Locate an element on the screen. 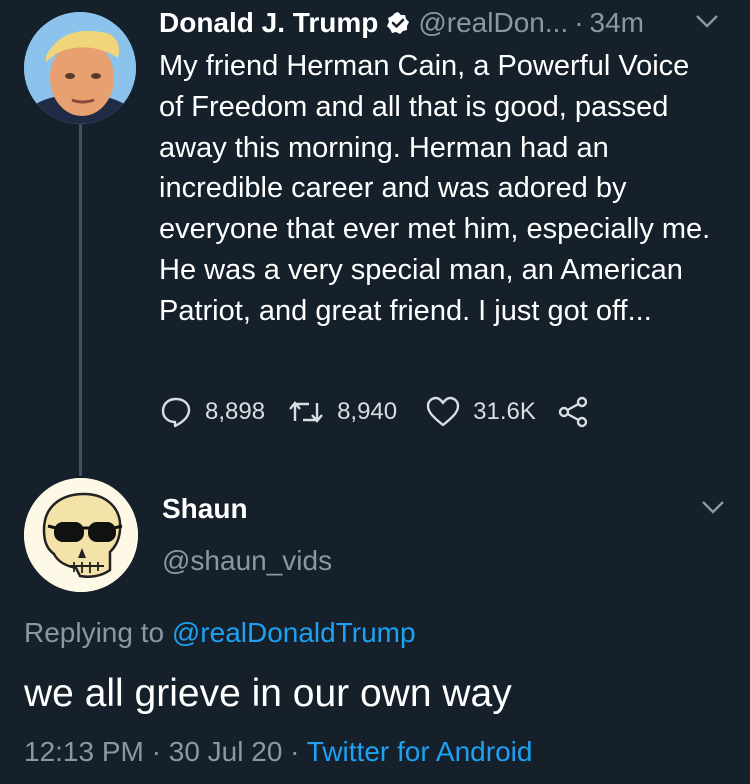  reply-author-handle: @shaun_vids is located at coordinates (247, 561).